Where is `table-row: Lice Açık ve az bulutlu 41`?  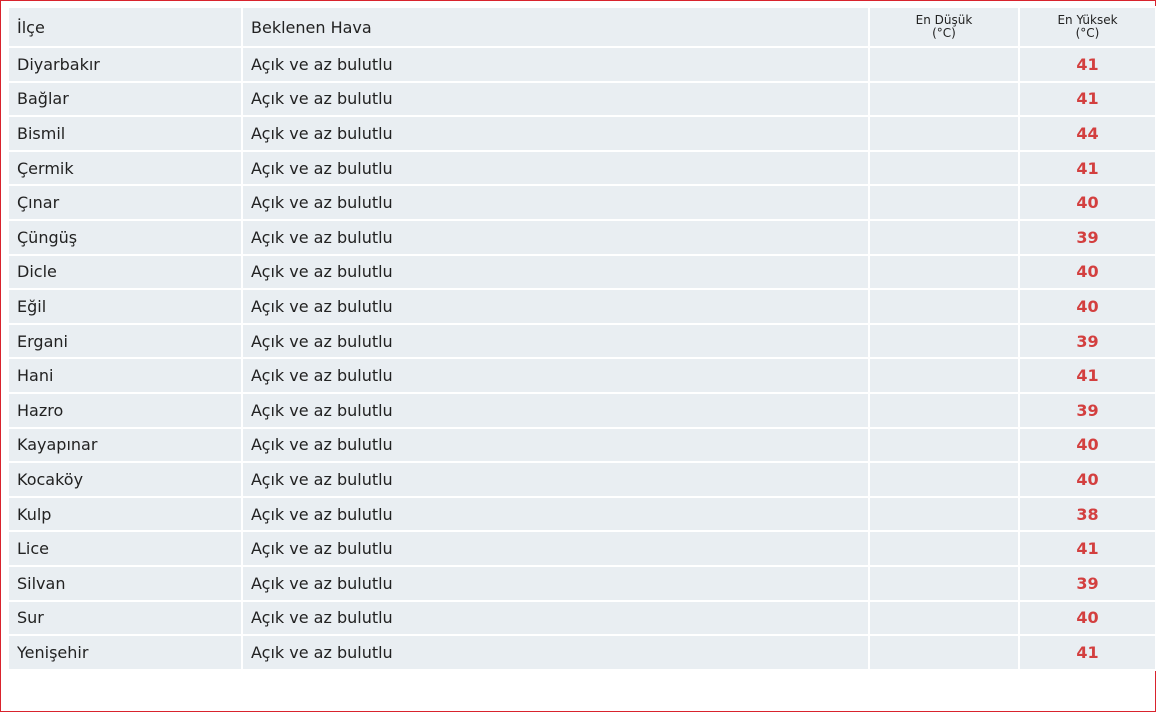 table-row: Lice Açık ve az bulutlu 41 is located at coordinates (581, 548).